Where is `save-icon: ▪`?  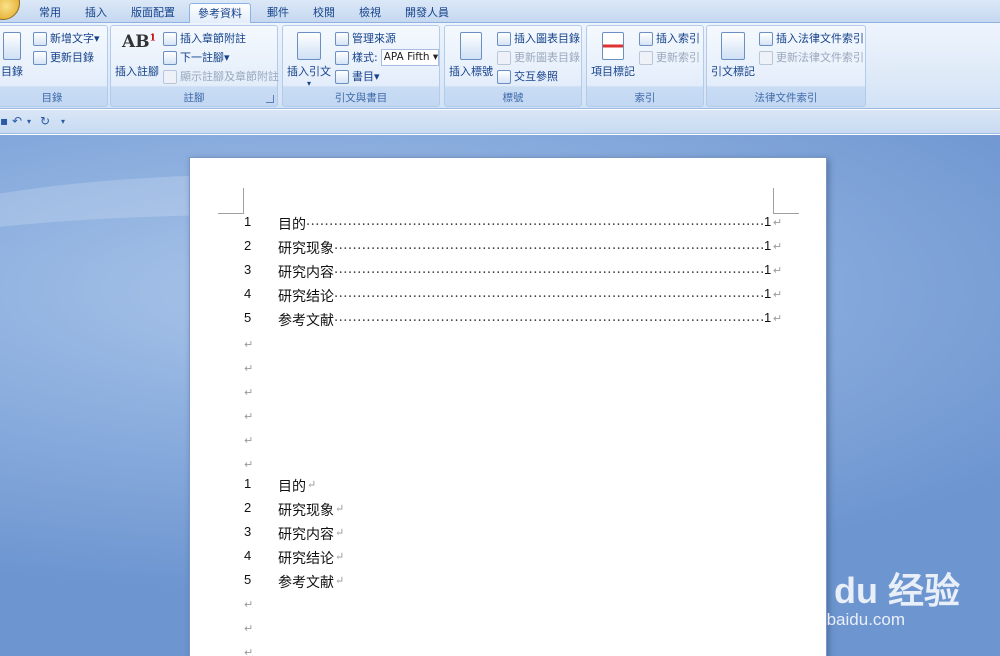
save-icon: ▪ is located at coordinates (4, 121).